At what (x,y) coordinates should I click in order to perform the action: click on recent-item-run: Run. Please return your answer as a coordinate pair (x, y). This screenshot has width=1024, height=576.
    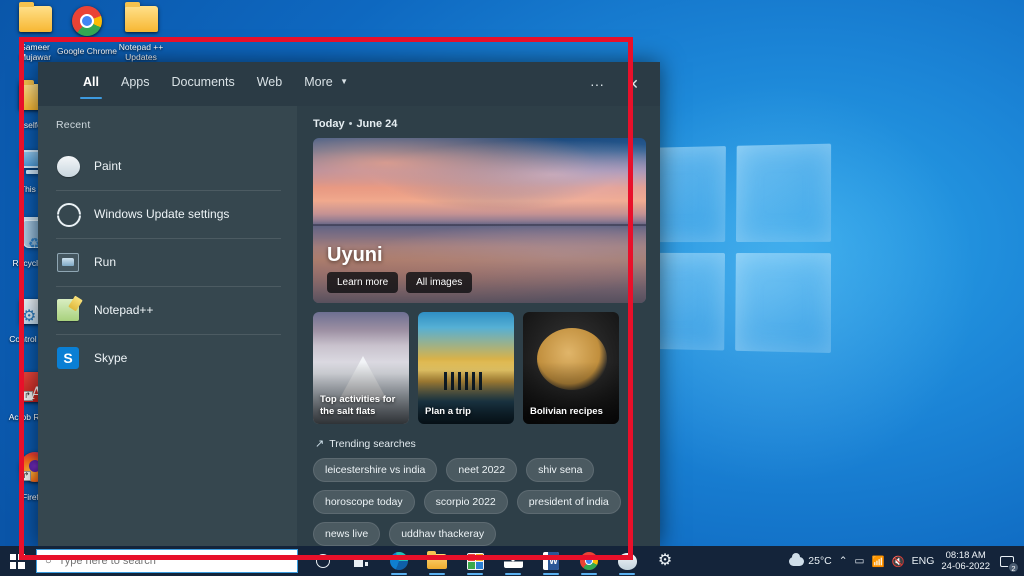
    Looking at the image, I should click on (167, 262).